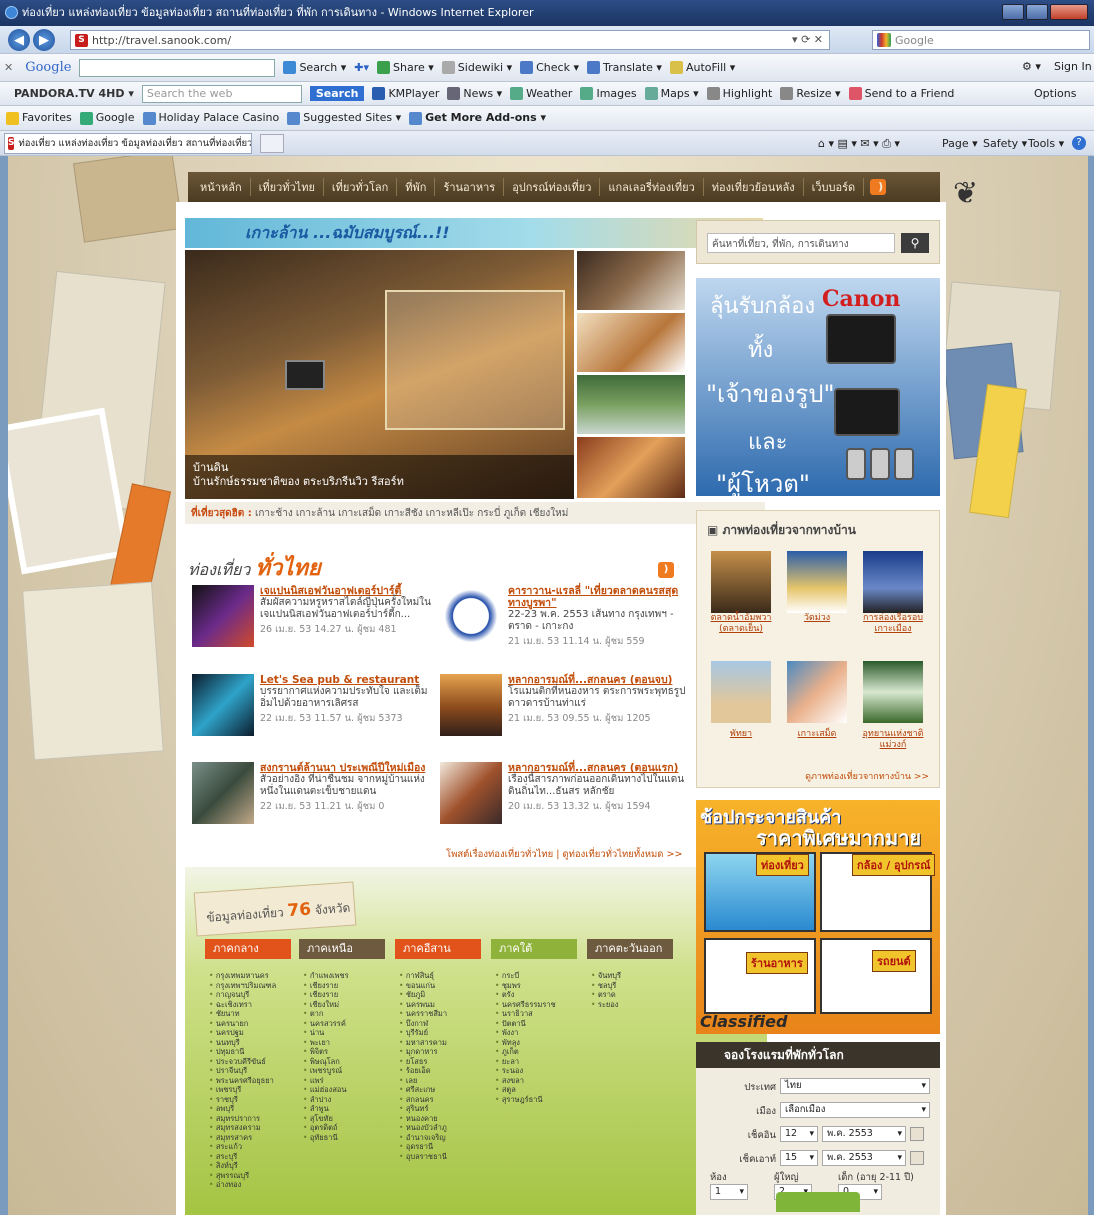  Describe the element at coordinates (636, 976) in the screenshot. I see `province-link: จันทบุรี` at that location.